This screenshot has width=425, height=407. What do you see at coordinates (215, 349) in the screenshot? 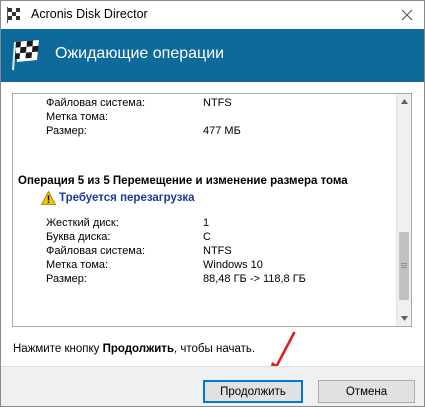
I see `hint-suffix: , чтобы начать.` at bounding box center [215, 349].